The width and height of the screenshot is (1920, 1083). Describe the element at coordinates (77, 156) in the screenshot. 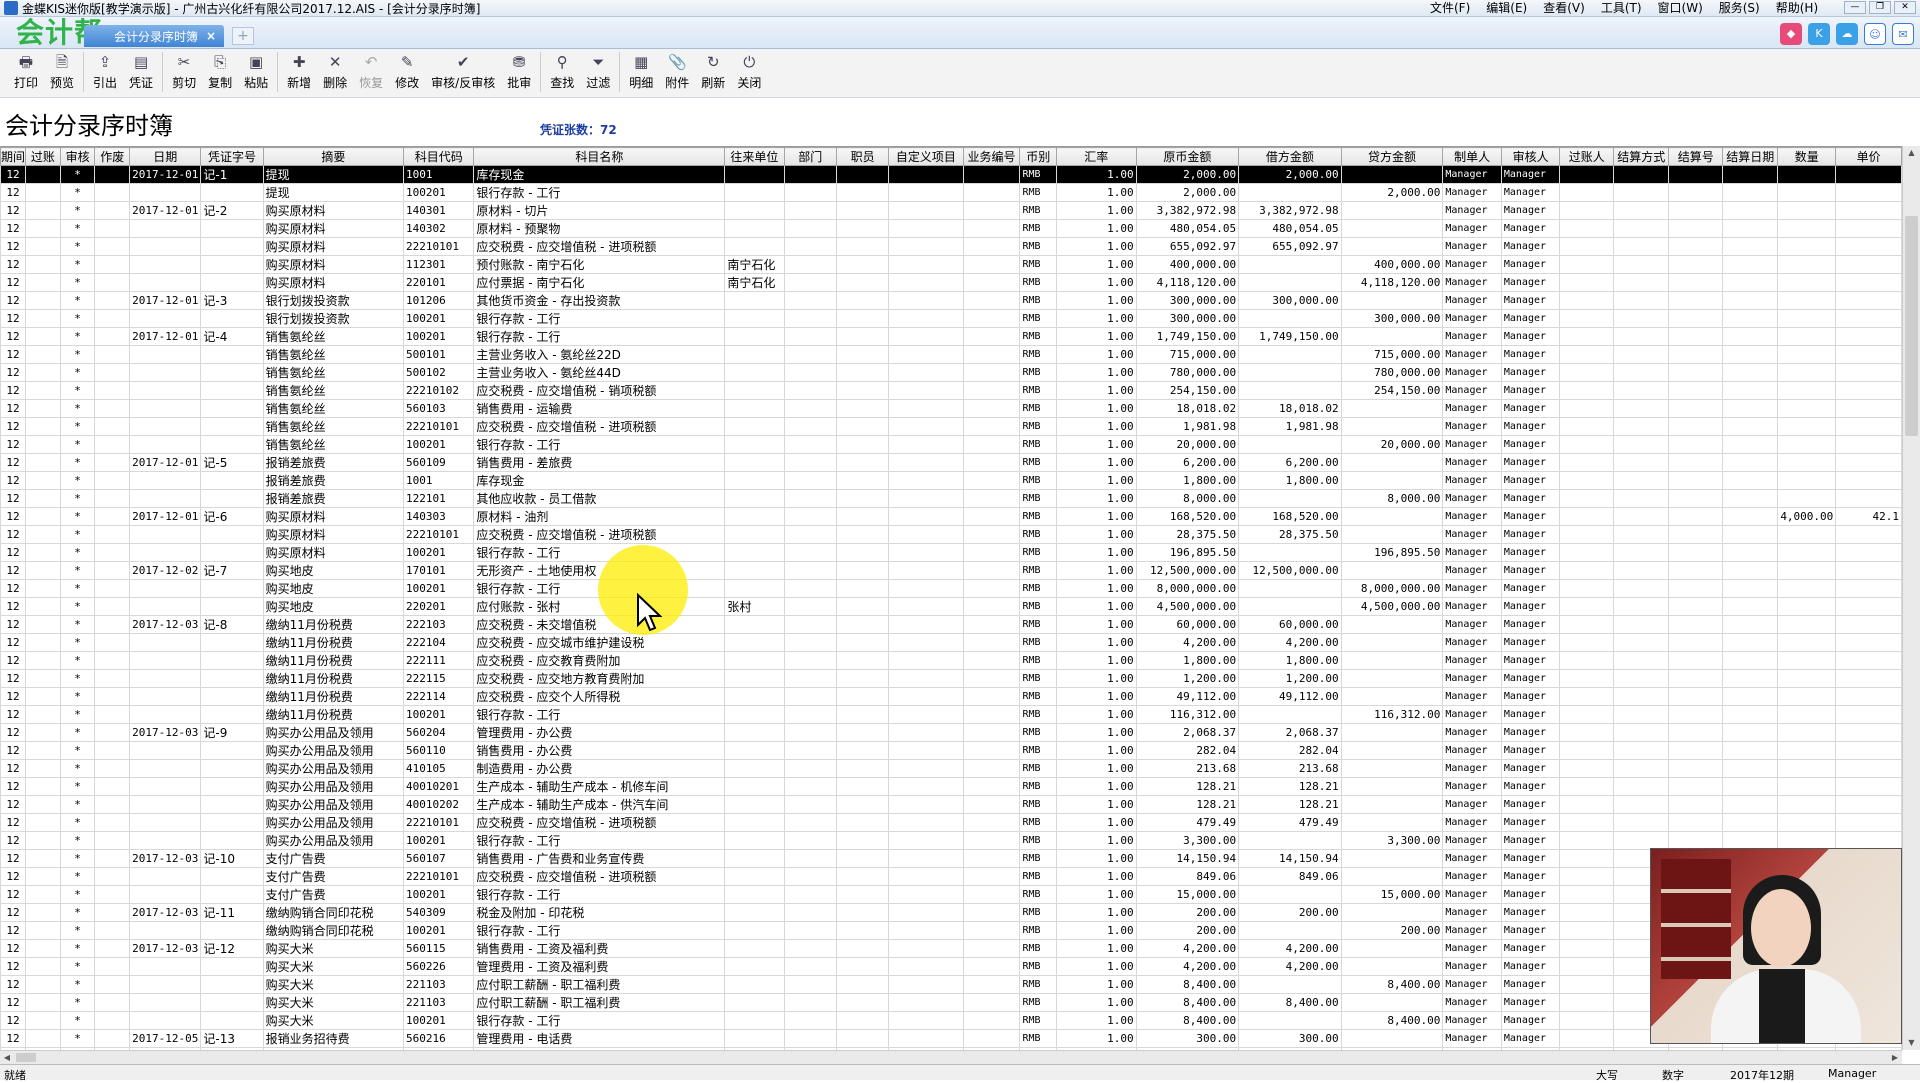

I see `column-header: 审核` at that location.